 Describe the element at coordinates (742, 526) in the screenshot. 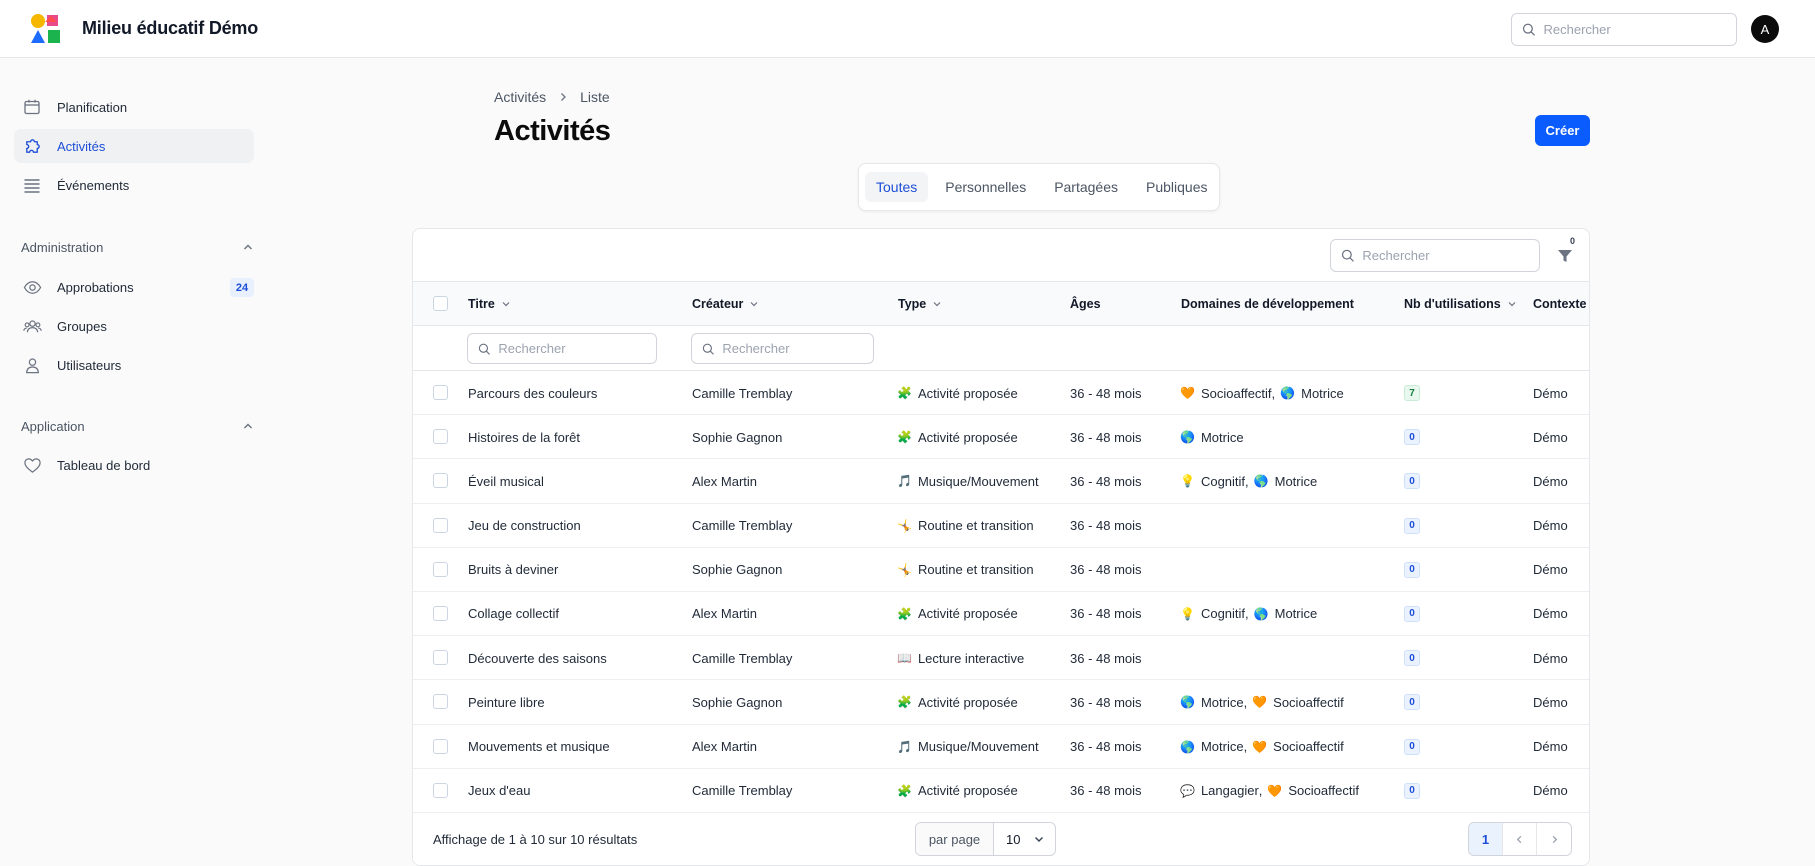

I see `cell-createur: Camille Tremblay` at that location.